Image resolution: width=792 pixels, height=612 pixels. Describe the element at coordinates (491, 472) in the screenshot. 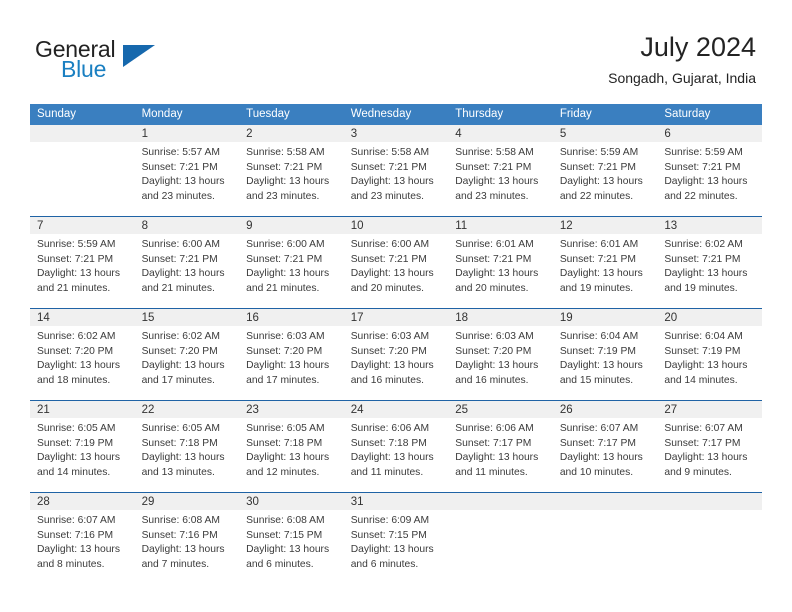

I see `day-info-line: and 11 minutes.` at that location.